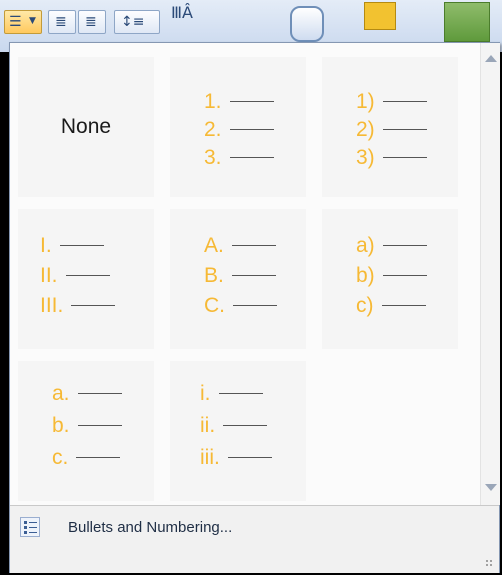  Describe the element at coordinates (23, 22) in the screenshot. I see `numbering-button: ☰ ▼` at that location.